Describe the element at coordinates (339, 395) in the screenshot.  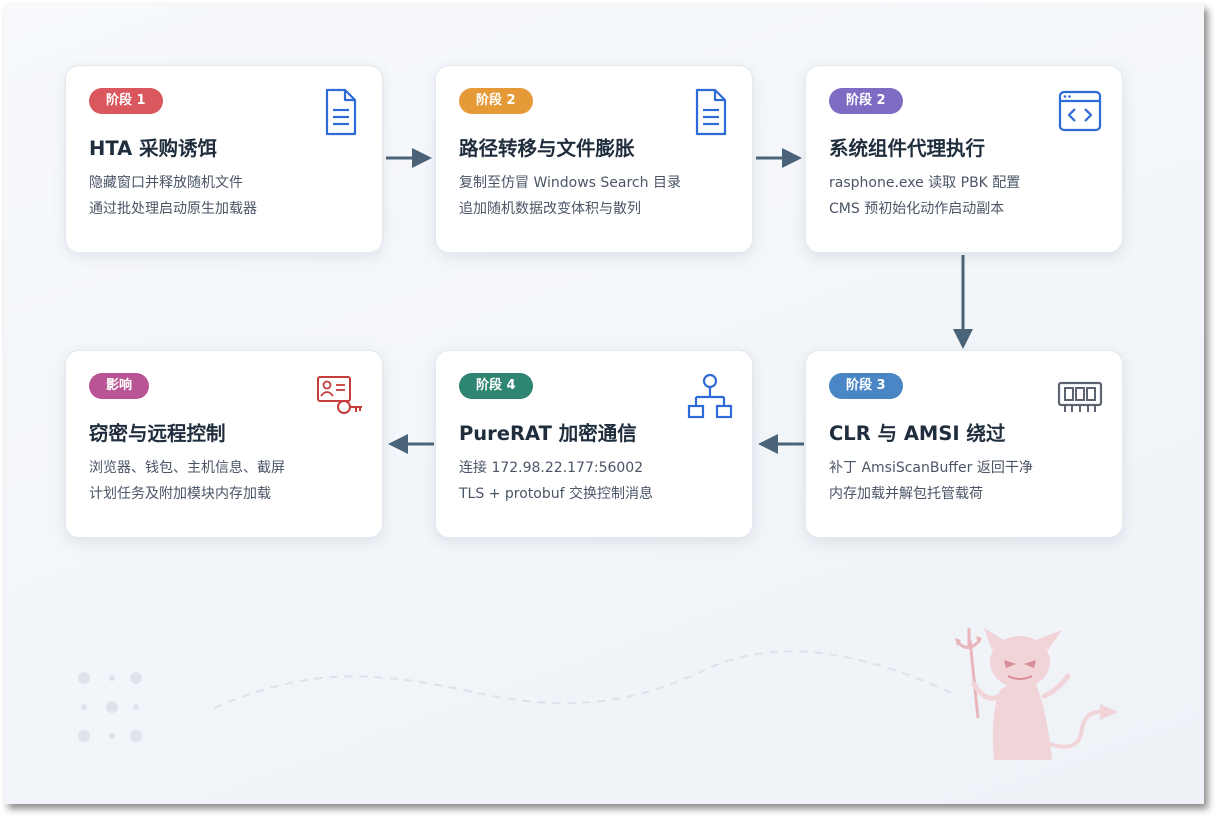
I see `credential-key-icon` at that location.